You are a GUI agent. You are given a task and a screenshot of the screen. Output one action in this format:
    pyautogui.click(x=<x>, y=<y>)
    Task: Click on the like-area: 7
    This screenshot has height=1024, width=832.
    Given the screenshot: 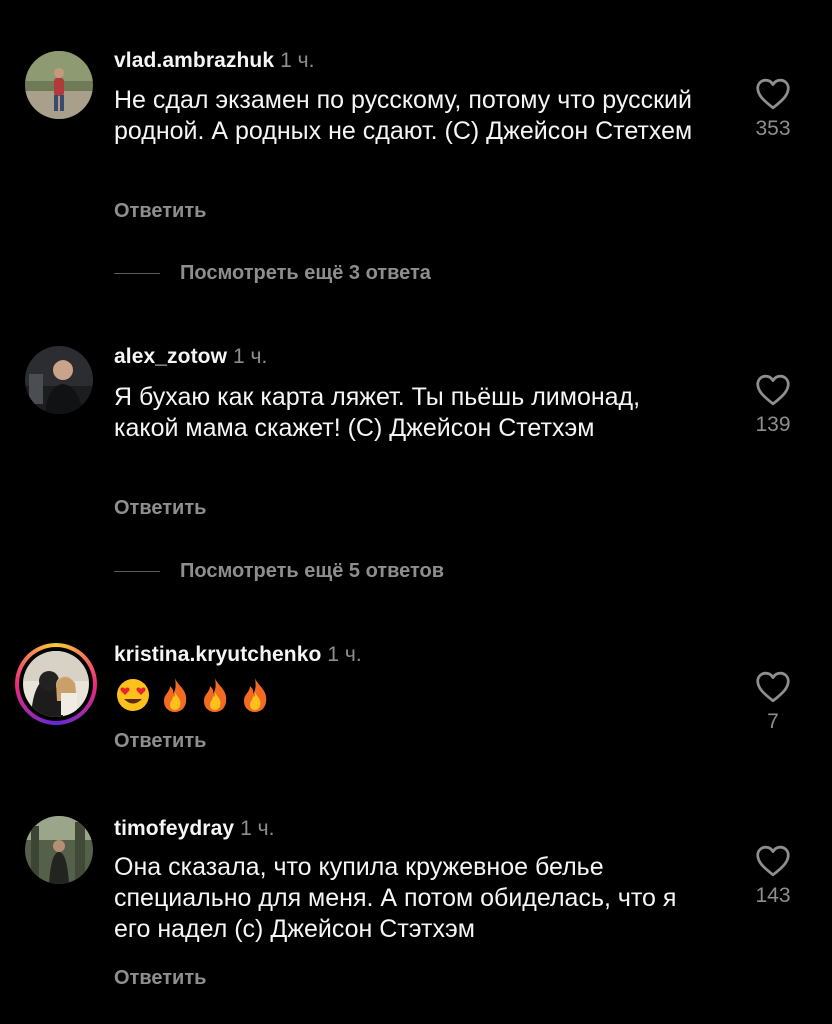 What is the action you would take?
    pyautogui.click(x=773, y=703)
    